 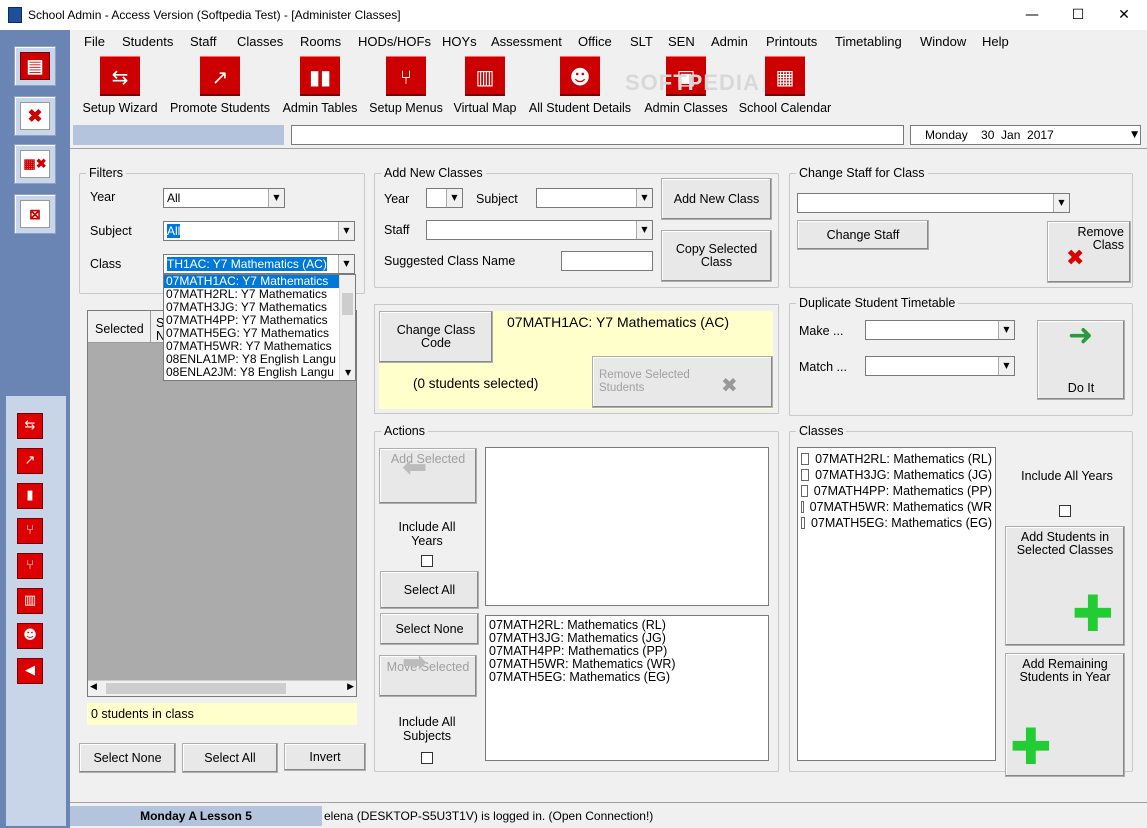 I want to click on minimize-button: —, so click(x=1032, y=15).